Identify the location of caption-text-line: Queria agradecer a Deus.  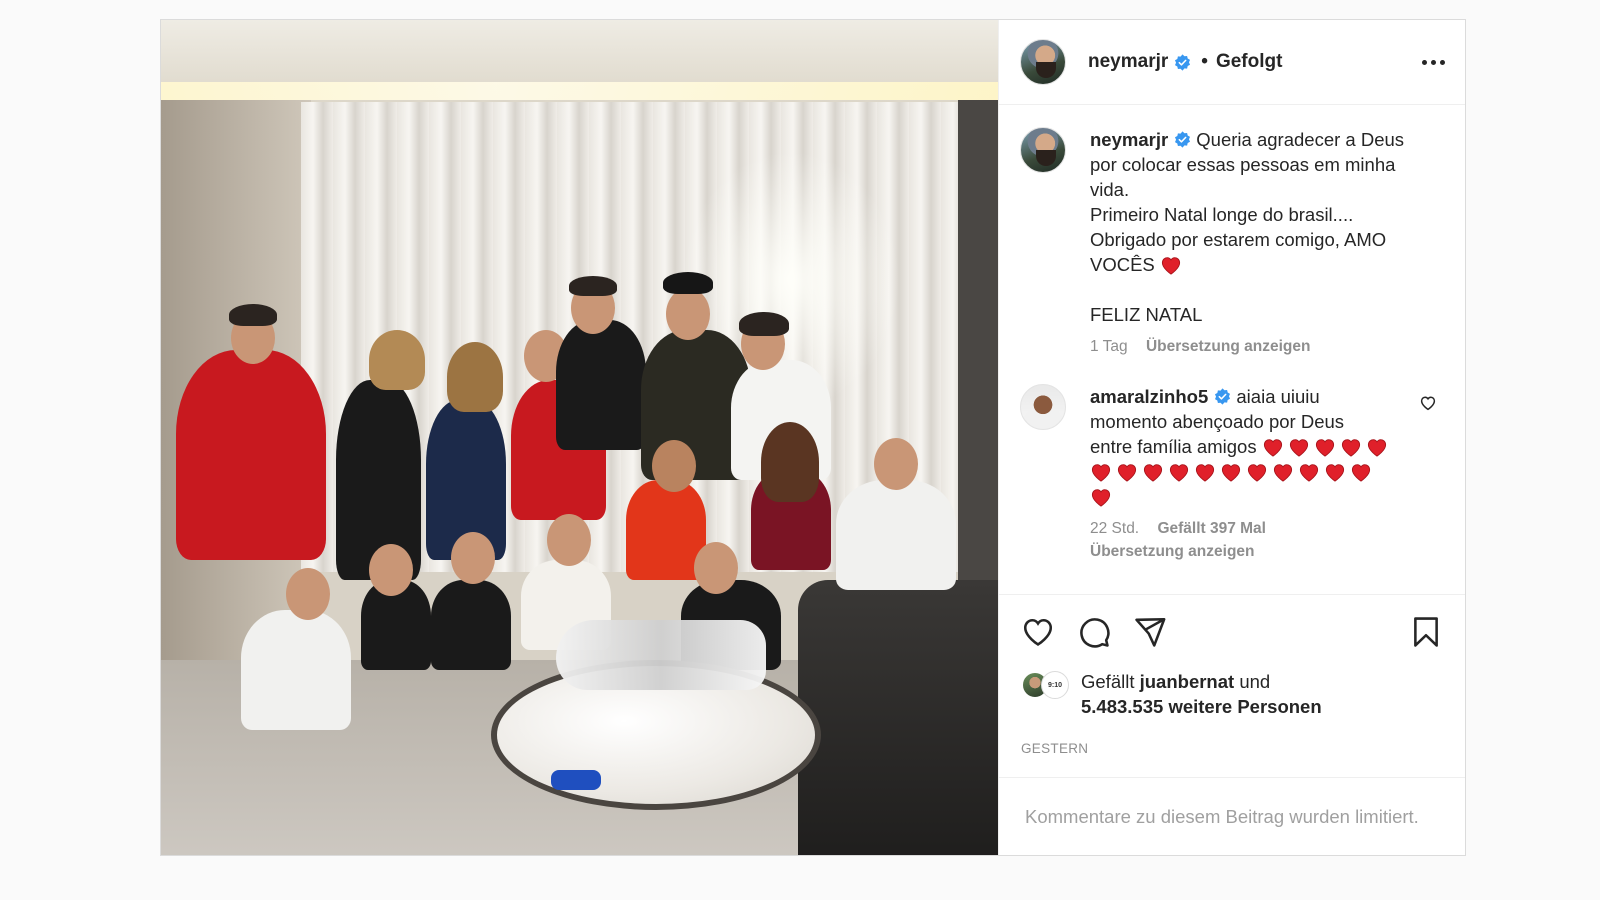
(1300, 139).